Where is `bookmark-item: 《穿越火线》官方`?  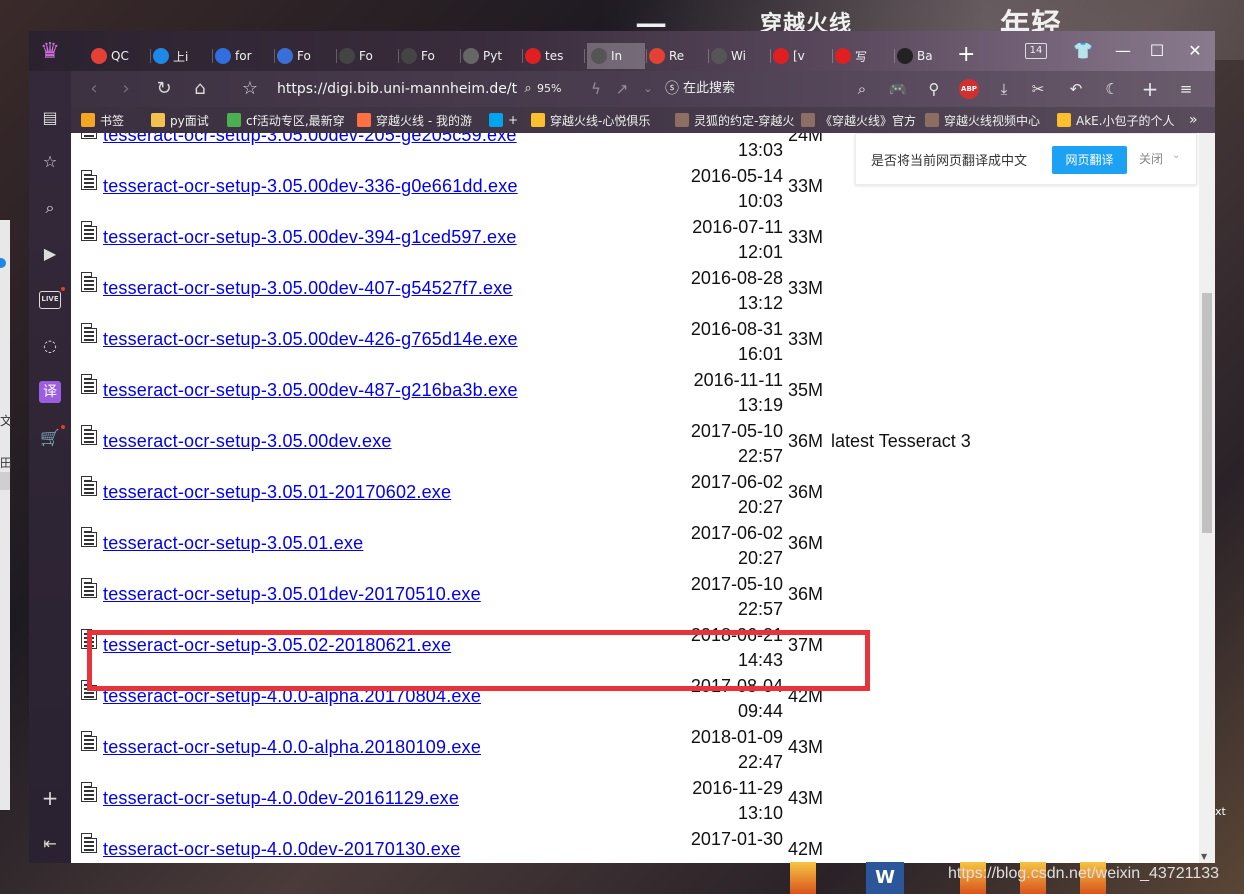
bookmark-item: 《穿越火线》官方 is located at coordinates (861, 120).